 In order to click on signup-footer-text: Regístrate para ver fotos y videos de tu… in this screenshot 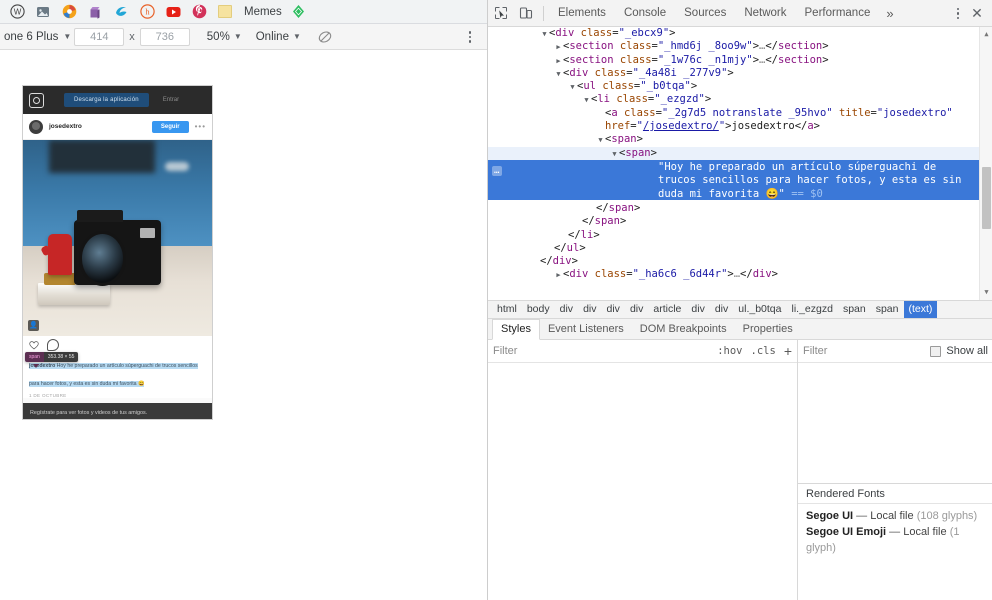, I will do `click(89, 413)`.